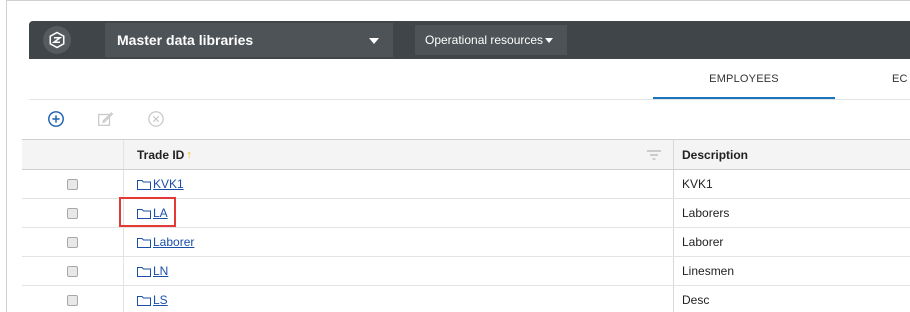 Image resolution: width=910 pixels, height=312 pixels. I want to click on app-logo-icon, so click(57, 40).